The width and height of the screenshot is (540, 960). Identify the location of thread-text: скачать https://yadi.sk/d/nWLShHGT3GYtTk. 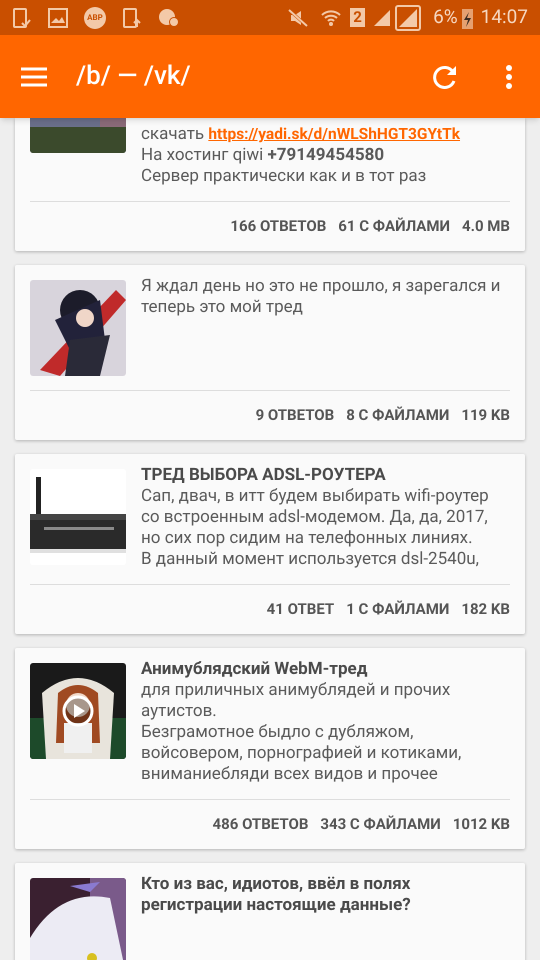
(301, 134).